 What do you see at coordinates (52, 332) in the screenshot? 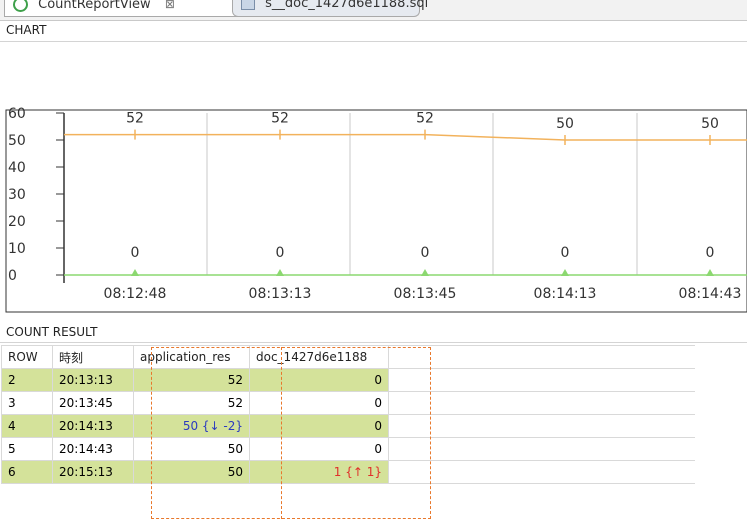
I see `result-section-title: COUNT RESULT` at bounding box center [52, 332].